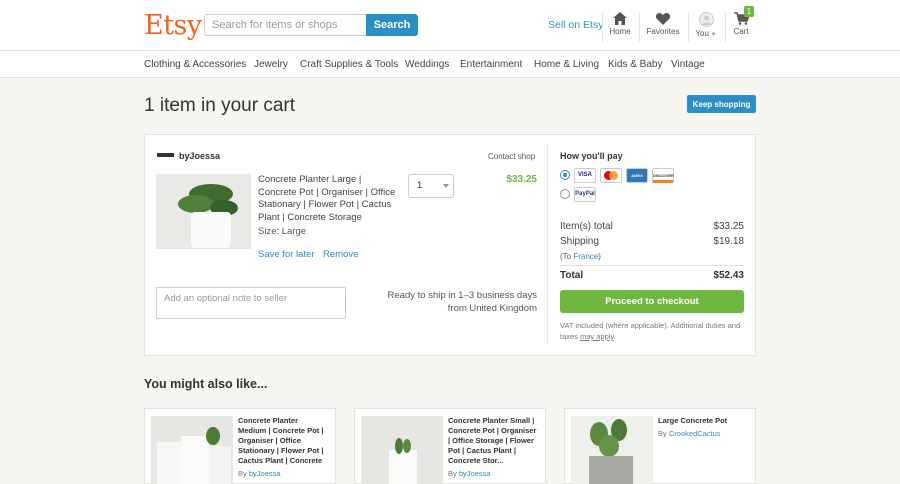  Describe the element at coordinates (663, 19) in the screenshot. I see `heart-icon` at that location.